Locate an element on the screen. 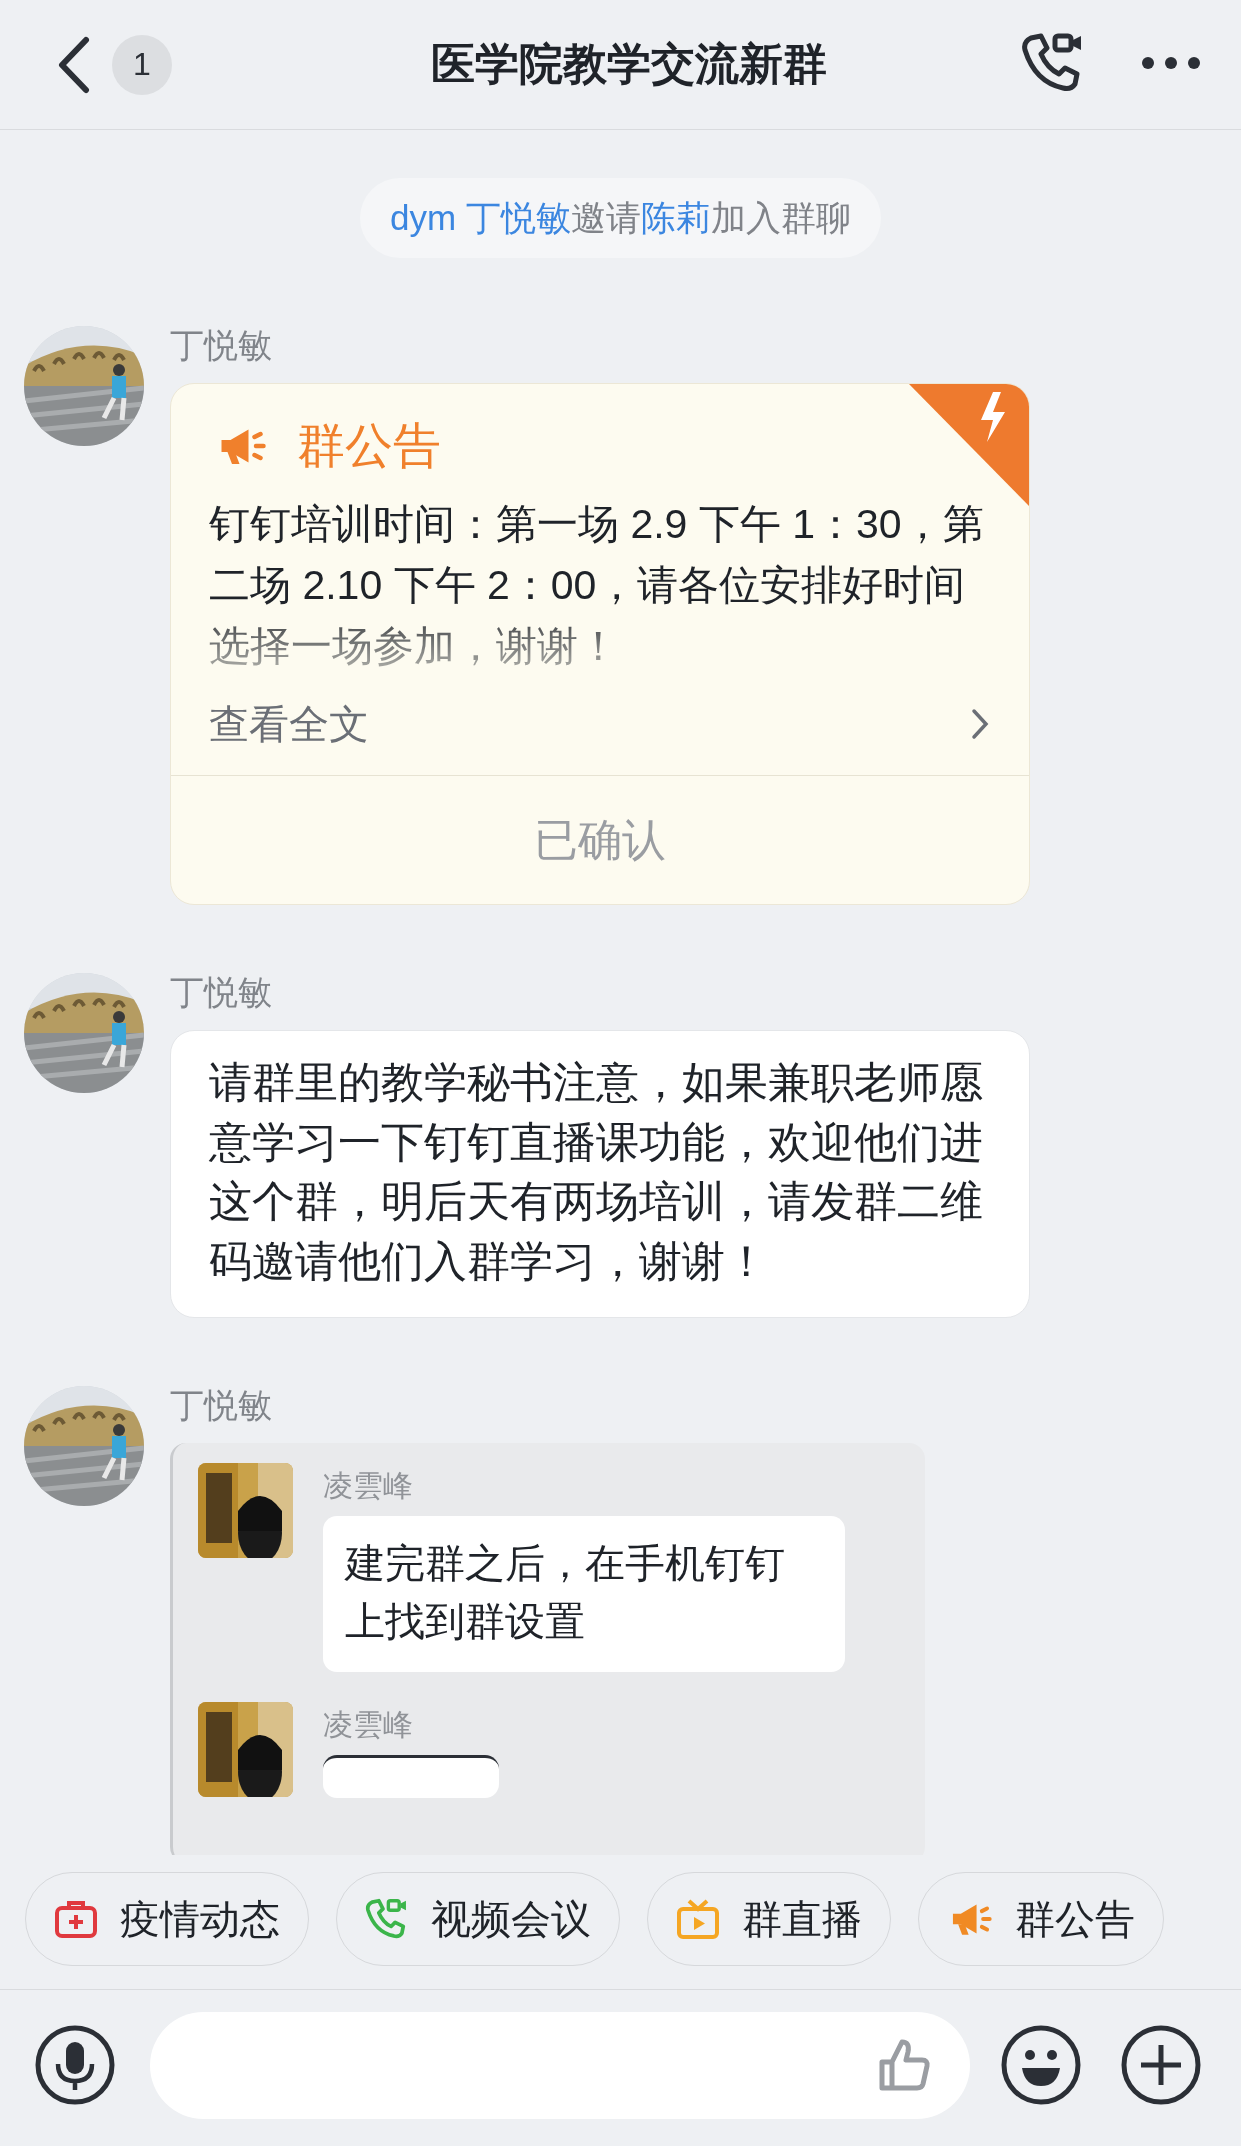  unread-badge: 1 is located at coordinates (142, 64).